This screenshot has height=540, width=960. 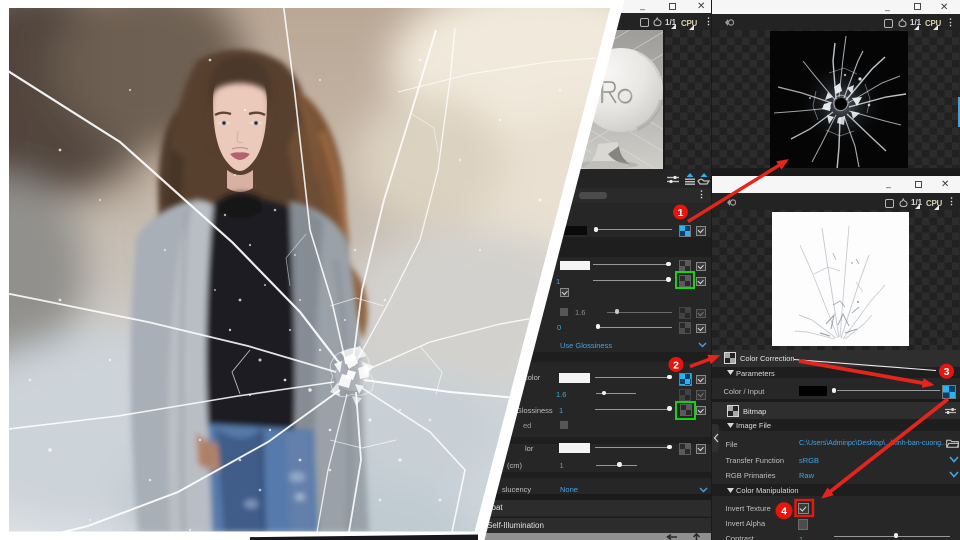 I want to click on svg-text: 2, so click(x=676, y=365).